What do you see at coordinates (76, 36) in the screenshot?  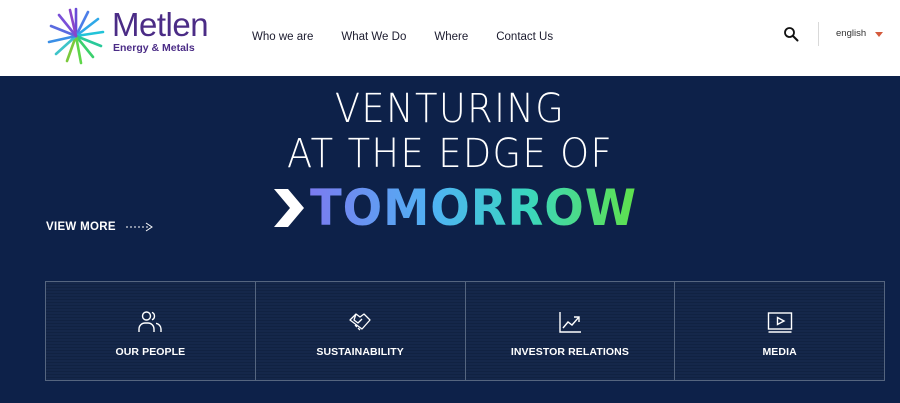 I see `metlen-logo-icon` at bounding box center [76, 36].